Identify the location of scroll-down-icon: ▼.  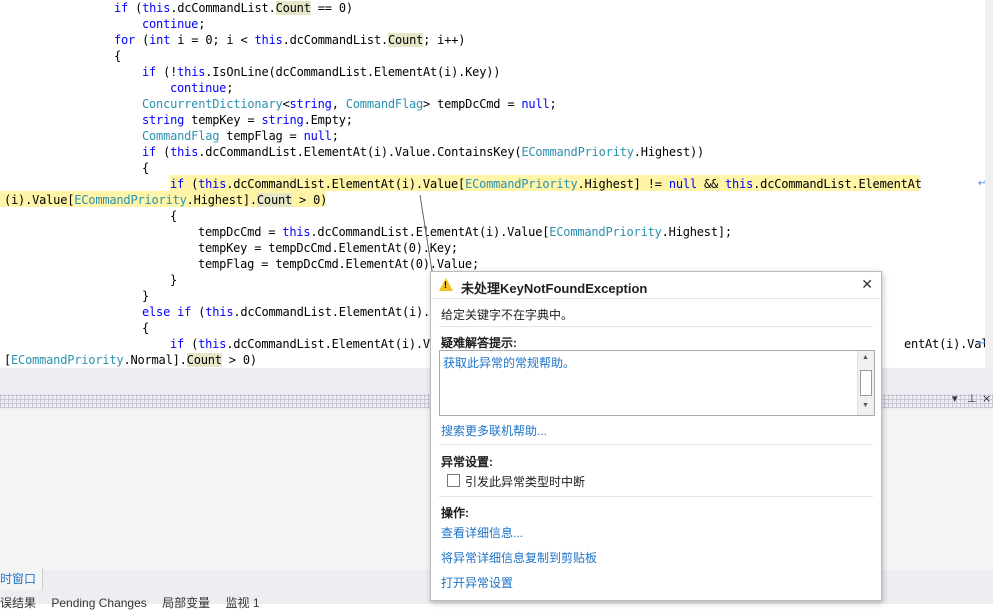
(865, 405).